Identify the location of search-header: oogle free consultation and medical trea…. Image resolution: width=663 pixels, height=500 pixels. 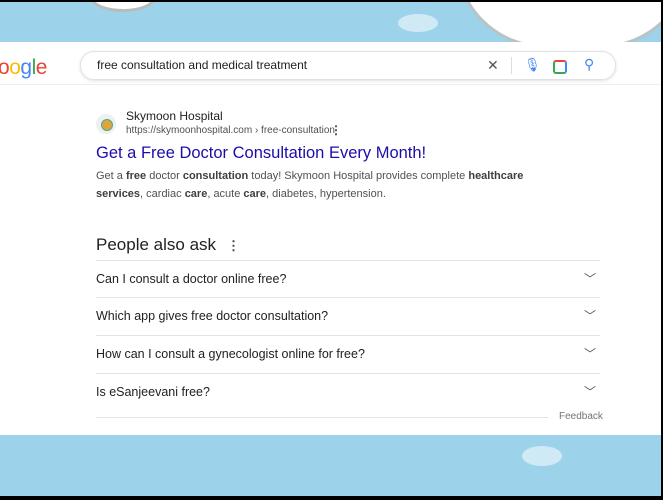
(330, 63).